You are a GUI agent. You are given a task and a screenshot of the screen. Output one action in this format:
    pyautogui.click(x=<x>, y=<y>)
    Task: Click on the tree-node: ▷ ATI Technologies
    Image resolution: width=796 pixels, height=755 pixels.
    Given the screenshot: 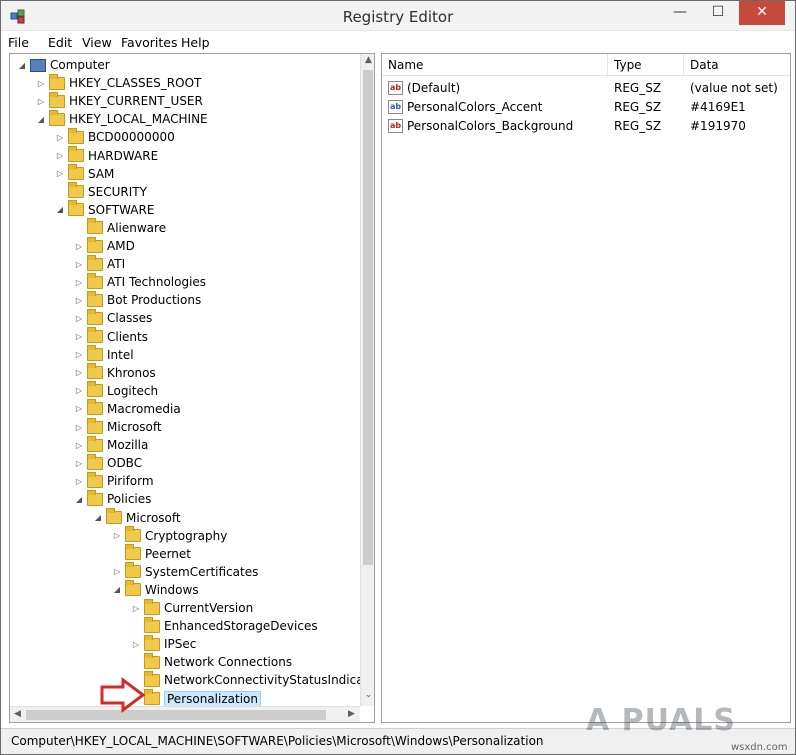 What is the action you would take?
    pyautogui.click(x=140, y=281)
    